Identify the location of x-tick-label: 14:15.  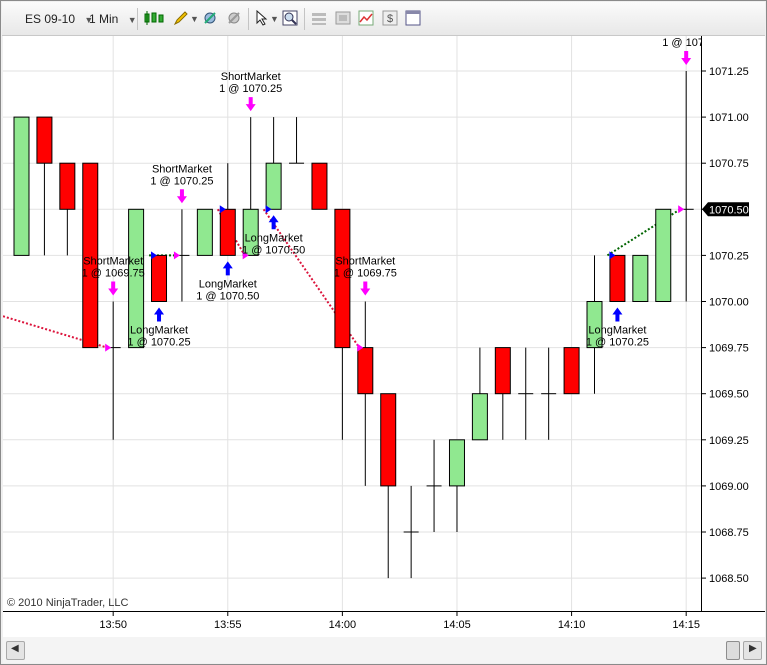
(686, 625).